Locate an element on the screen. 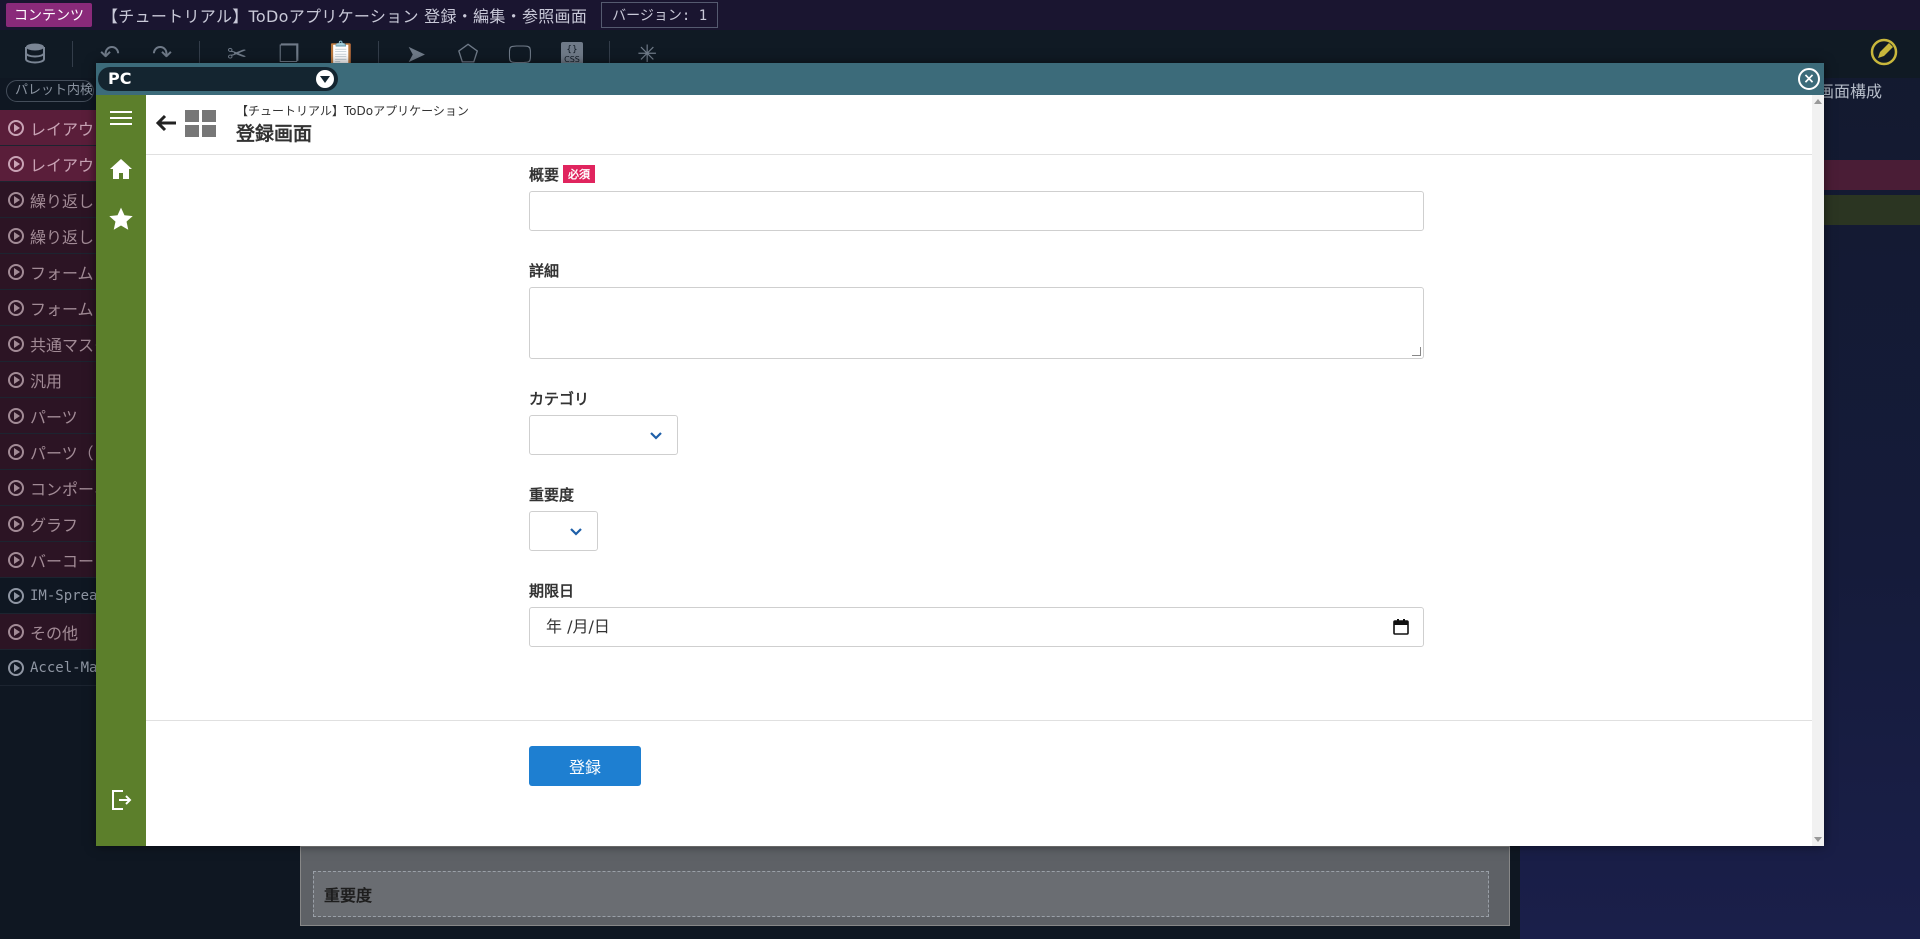 This screenshot has width=1920, height=939. palette-item: 共通マスタ is located at coordinates (48, 344).